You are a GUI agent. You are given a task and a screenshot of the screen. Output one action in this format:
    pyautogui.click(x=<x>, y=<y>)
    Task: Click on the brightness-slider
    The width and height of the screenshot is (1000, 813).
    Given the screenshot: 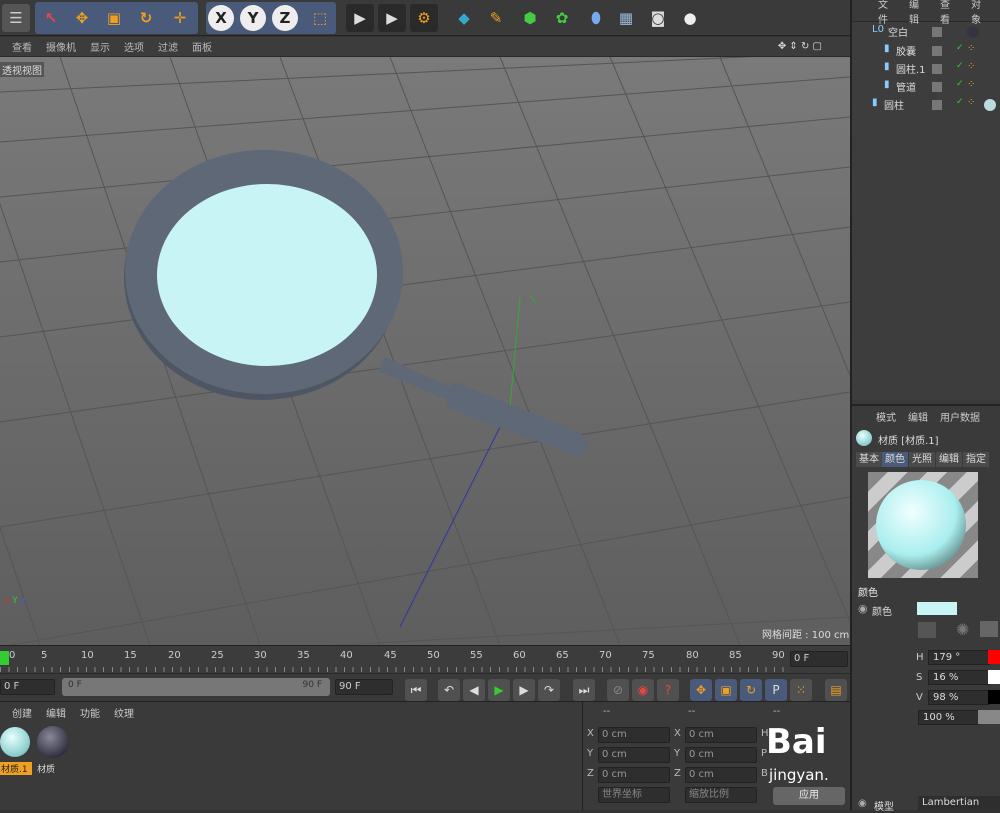 What is the action you would take?
    pyautogui.click(x=989, y=717)
    